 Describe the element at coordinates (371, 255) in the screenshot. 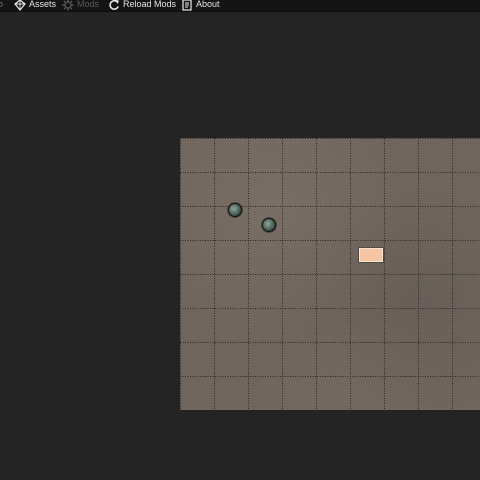

I see `map-marker` at that location.